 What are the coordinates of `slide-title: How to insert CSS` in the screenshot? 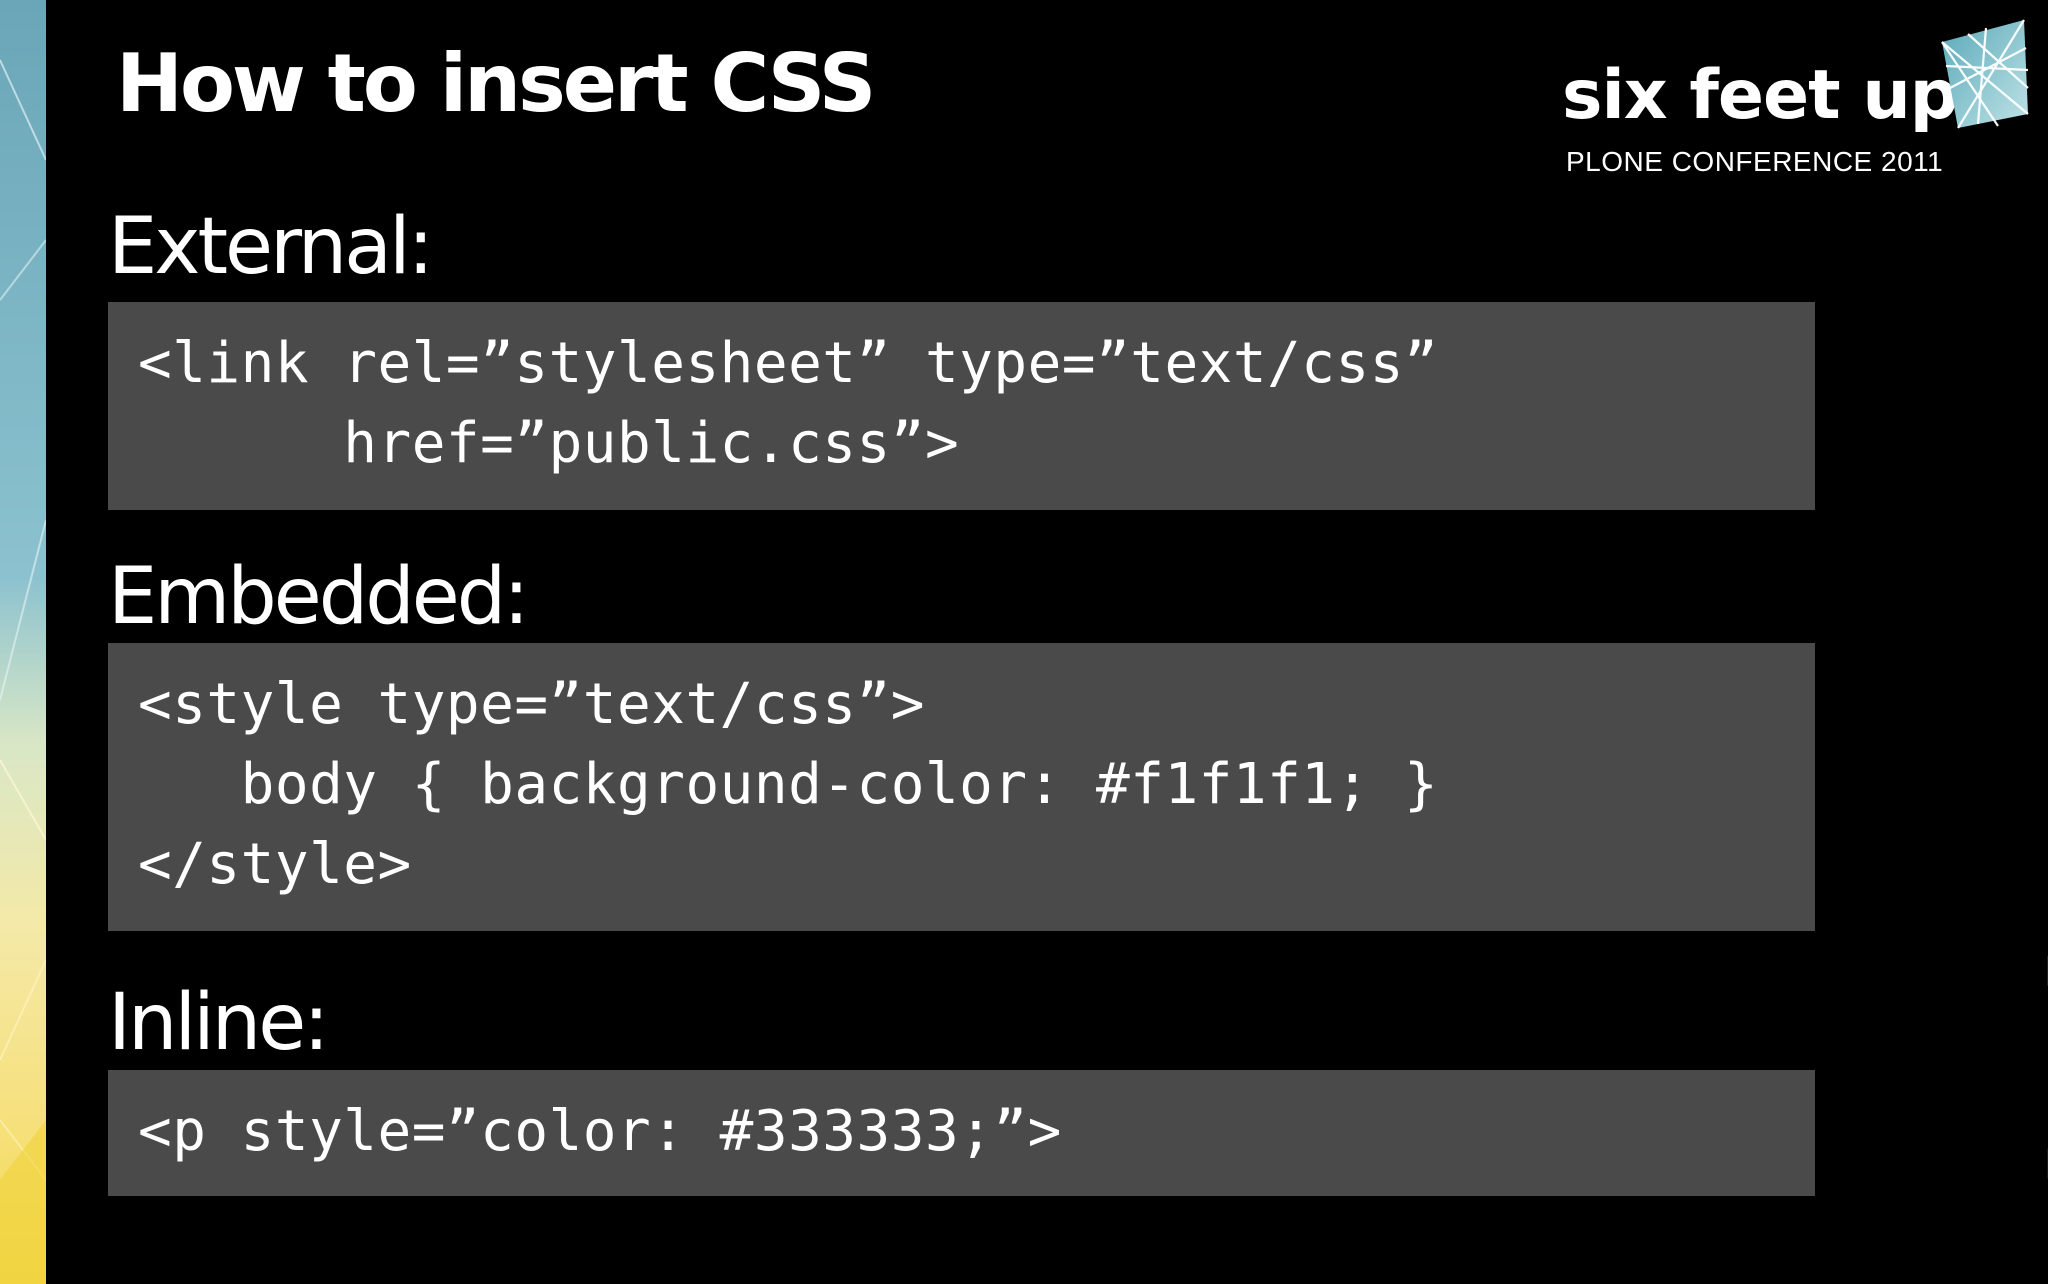 It's located at (496, 83).